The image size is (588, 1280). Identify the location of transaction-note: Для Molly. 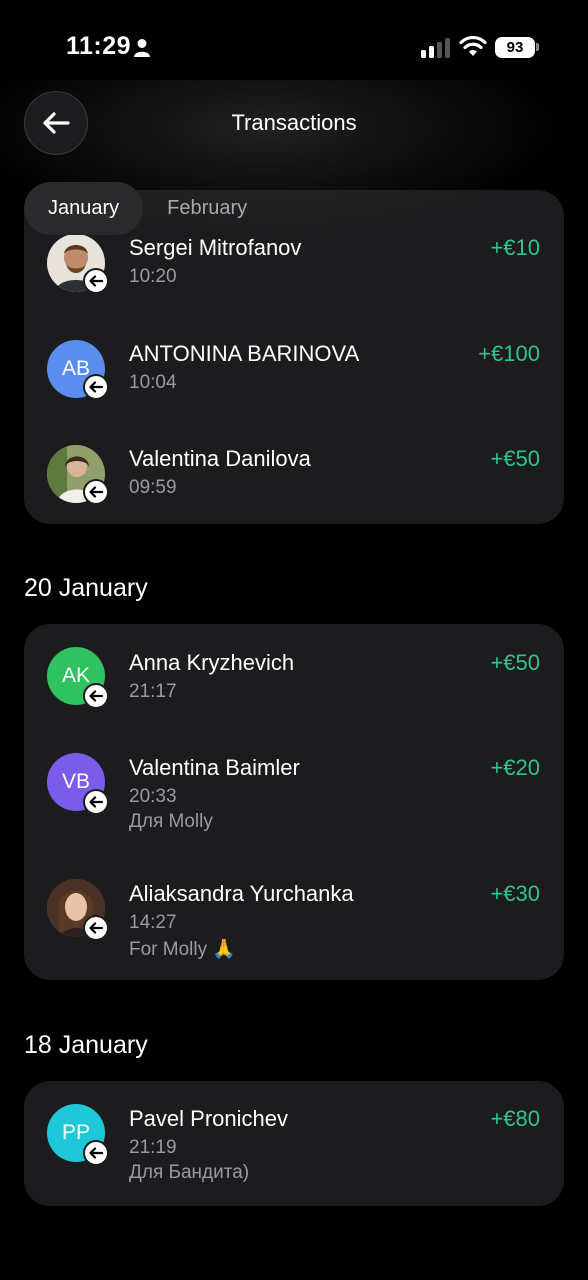
(171, 821).